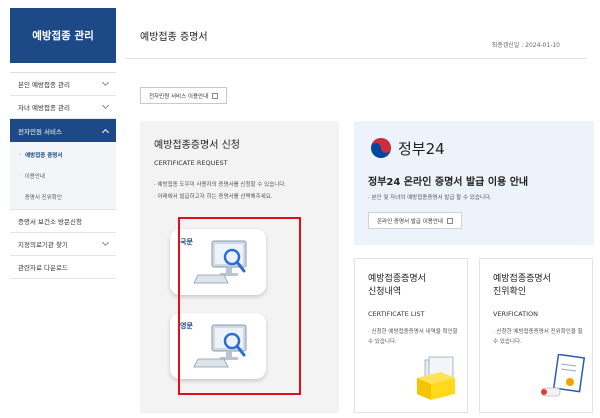 This screenshot has width=600, height=418. I want to click on gov24-guide-button: 온라인 증명서 발급 이용안내, so click(415, 220).